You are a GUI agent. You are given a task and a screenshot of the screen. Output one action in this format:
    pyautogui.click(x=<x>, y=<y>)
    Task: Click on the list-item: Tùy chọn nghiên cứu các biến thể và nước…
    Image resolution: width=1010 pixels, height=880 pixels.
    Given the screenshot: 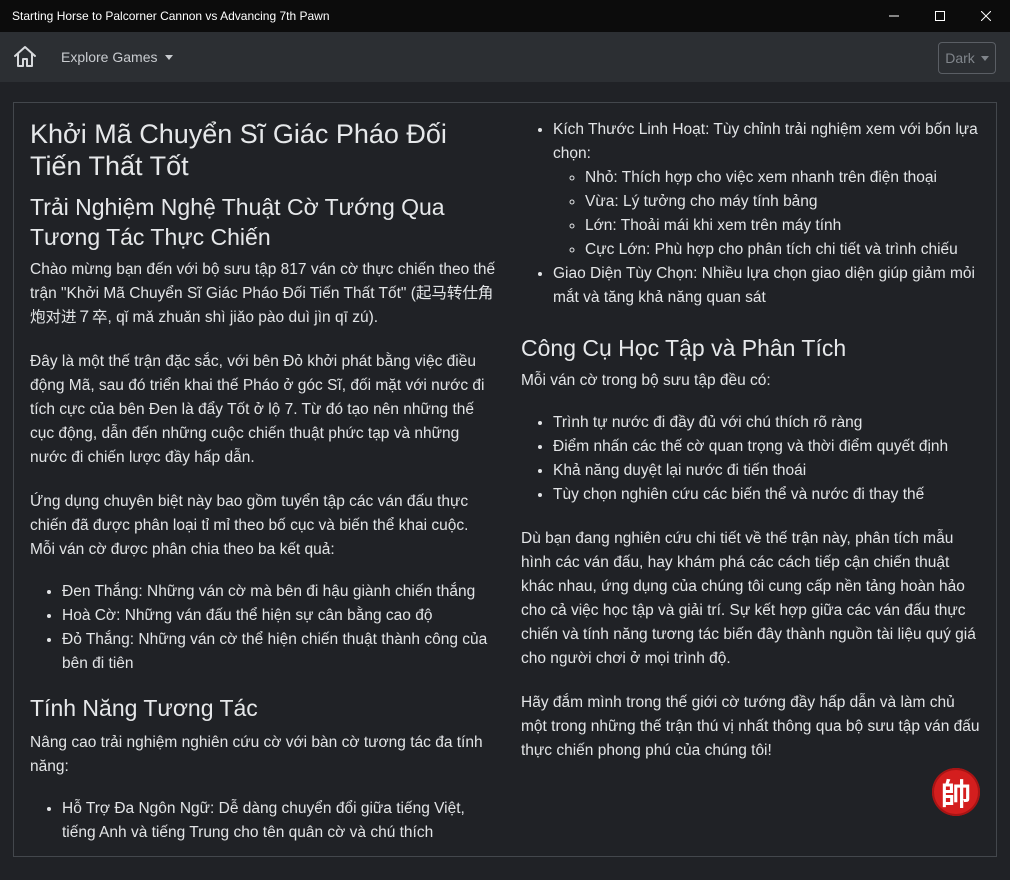 What is the action you would take?
    pyautogui.click(x=768, y=495)
    